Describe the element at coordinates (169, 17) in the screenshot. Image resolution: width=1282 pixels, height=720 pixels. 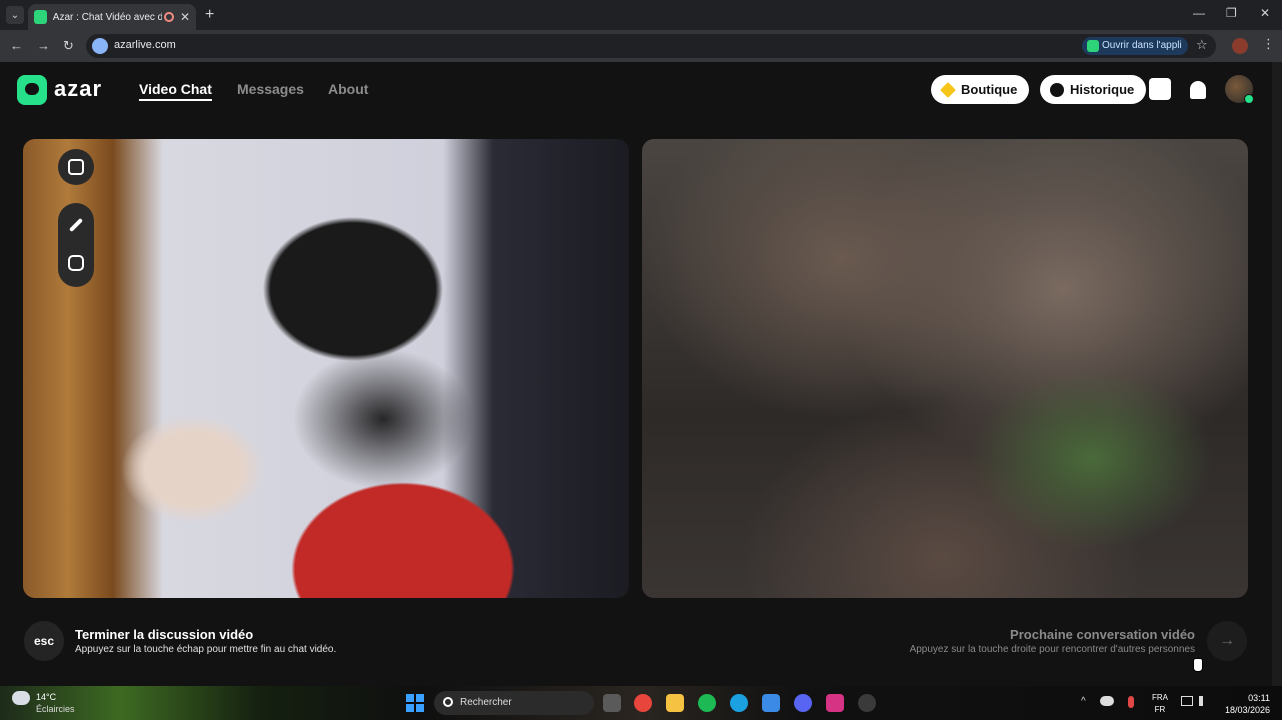
I see `recording-indicator-icon` at that location.